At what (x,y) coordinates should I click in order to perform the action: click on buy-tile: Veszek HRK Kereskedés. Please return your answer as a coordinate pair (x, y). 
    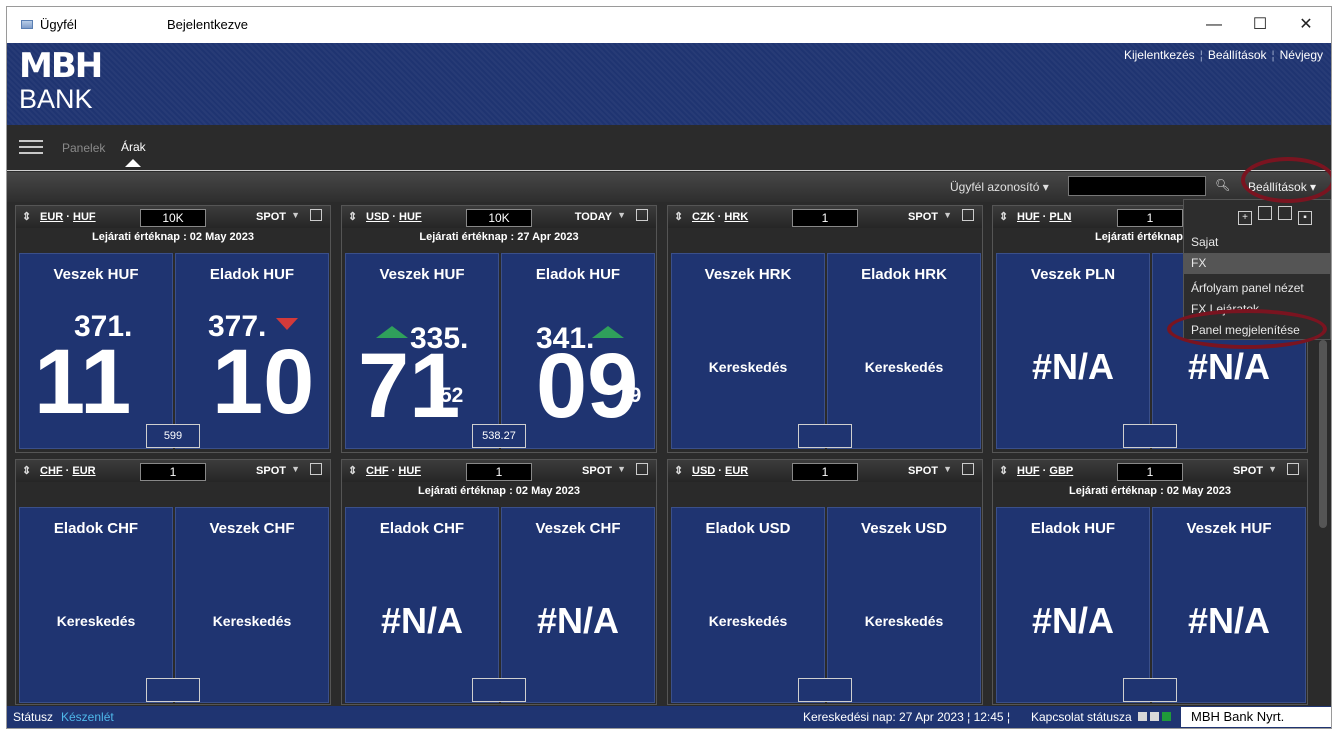
    Looking at the image, I should click on (748, 351).